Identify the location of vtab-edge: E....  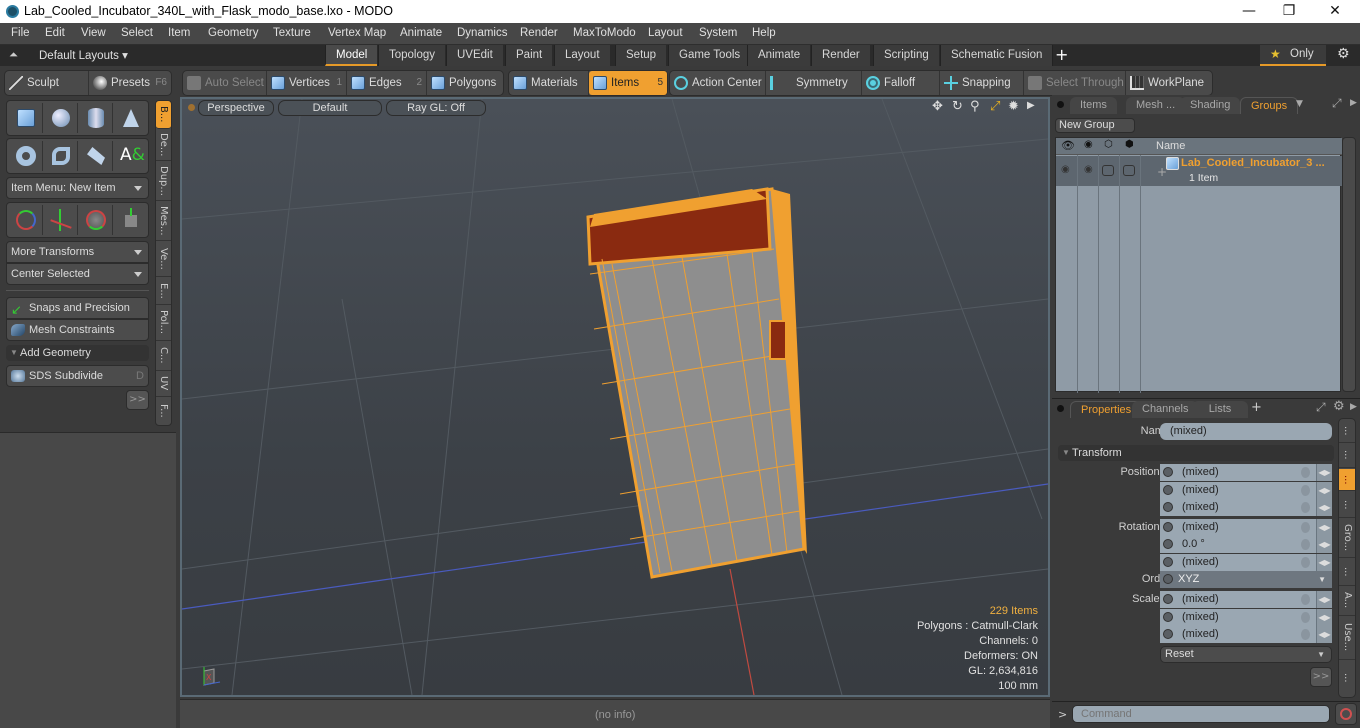
(163, 291).